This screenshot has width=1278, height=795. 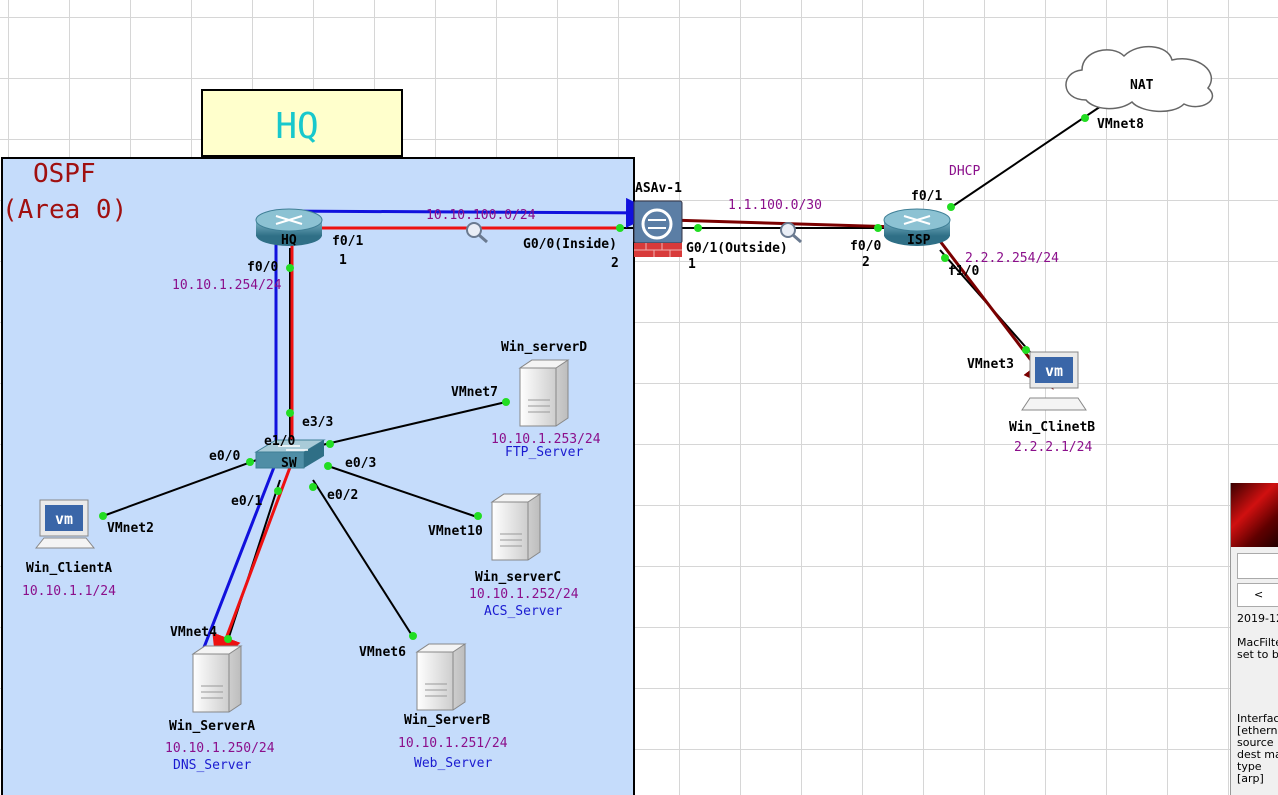 I want to click on iface-isp-f10: f1/0, so click(x=963, y=271).